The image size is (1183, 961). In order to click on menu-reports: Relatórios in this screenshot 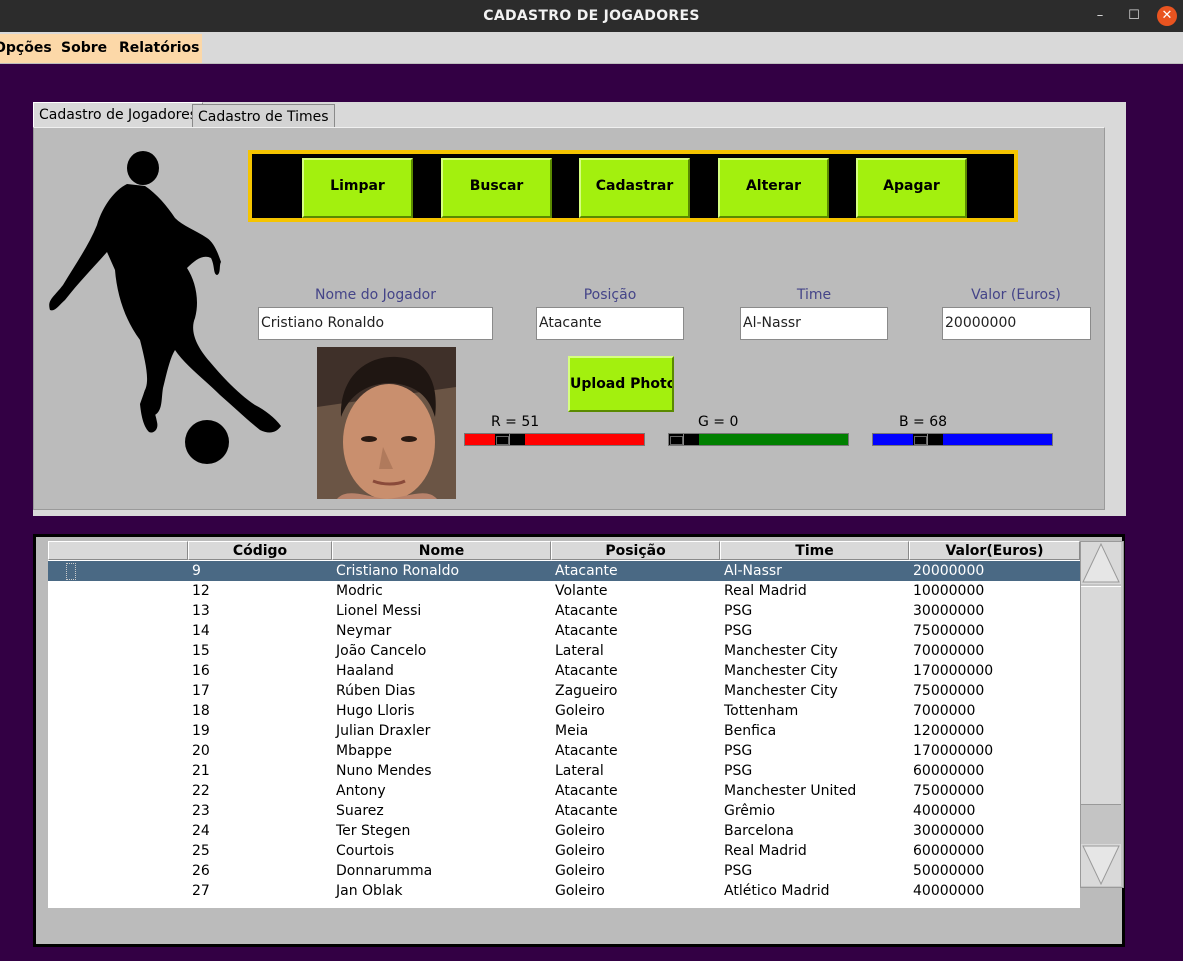, I will do `click(159, 48)`.